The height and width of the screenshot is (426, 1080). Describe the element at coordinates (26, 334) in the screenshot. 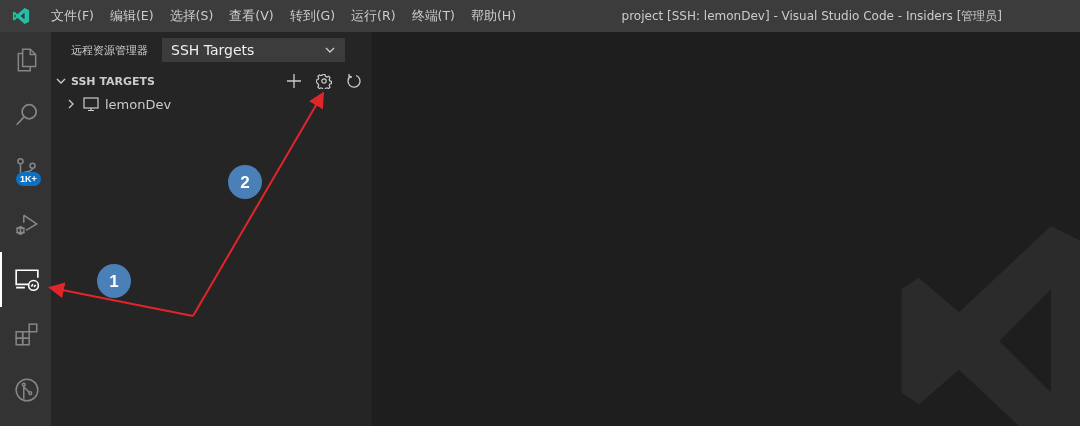

I see `extensions-icon` at that location.